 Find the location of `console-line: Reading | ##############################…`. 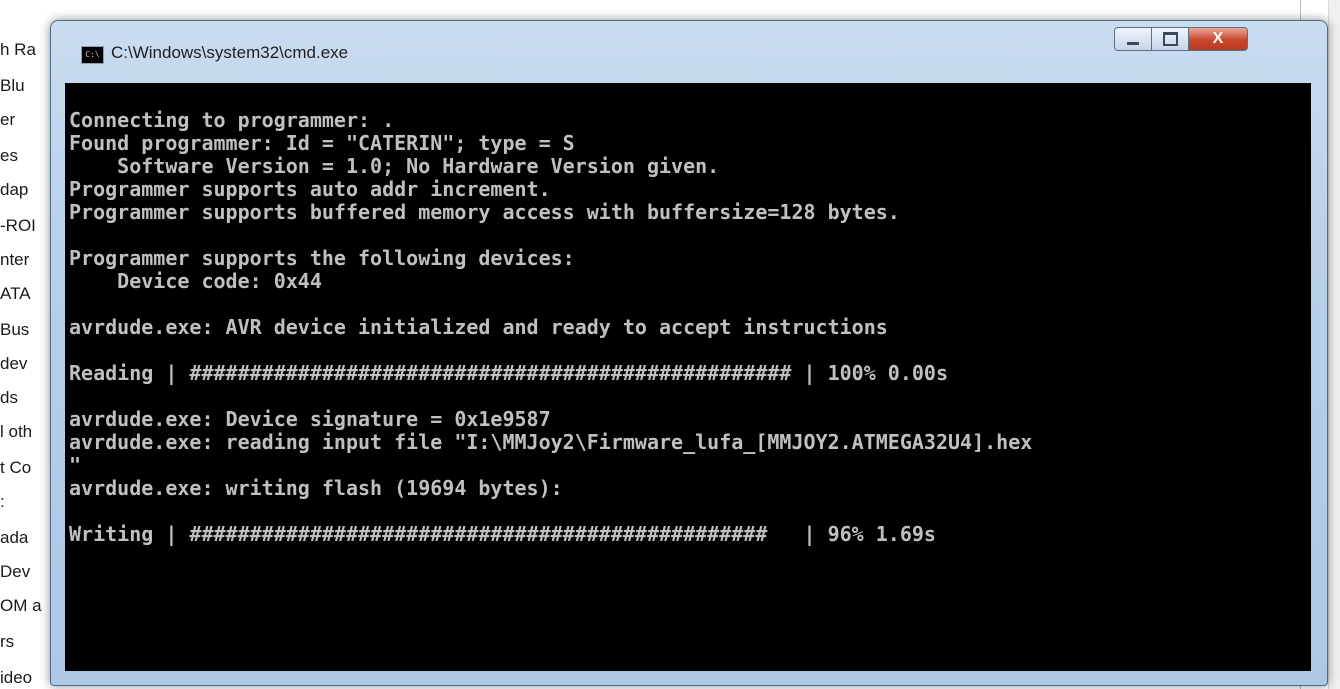

console-line: Reading | ##############################… is located at coordinates (508, 373).